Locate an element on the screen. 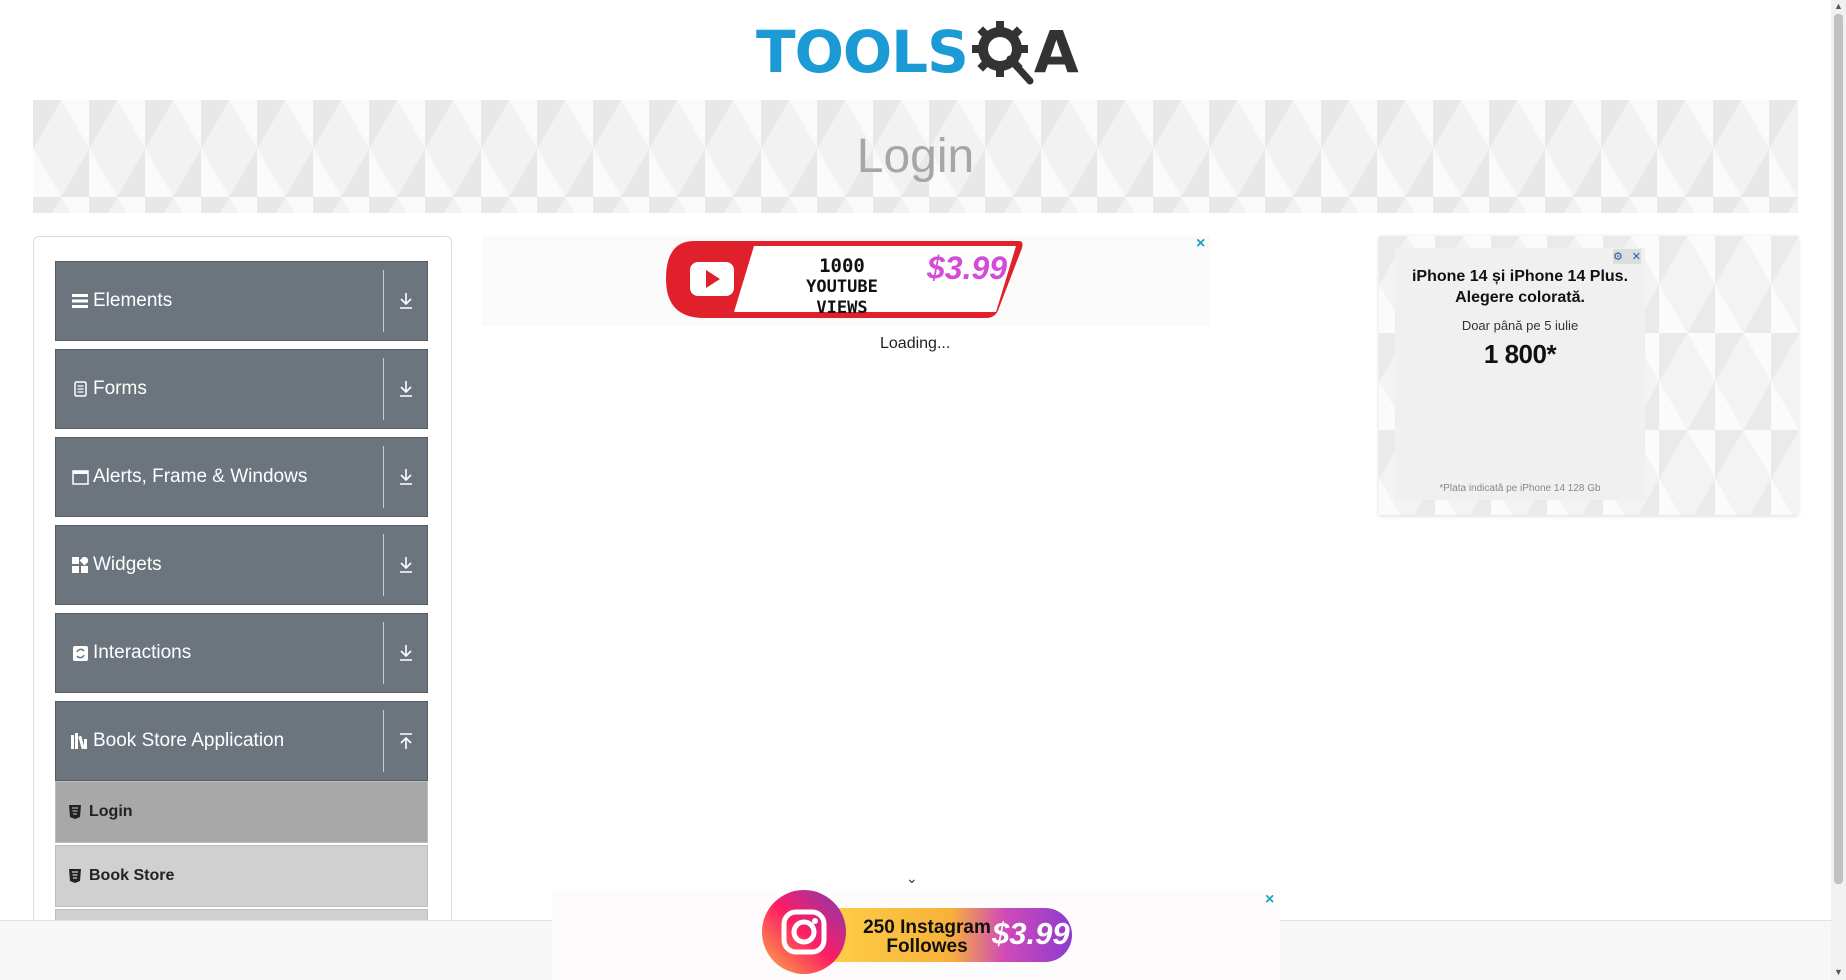 Image resolution: width=1846 pixels, height=980 pixels. group-label: Forms is located at coordinates (120, 388).